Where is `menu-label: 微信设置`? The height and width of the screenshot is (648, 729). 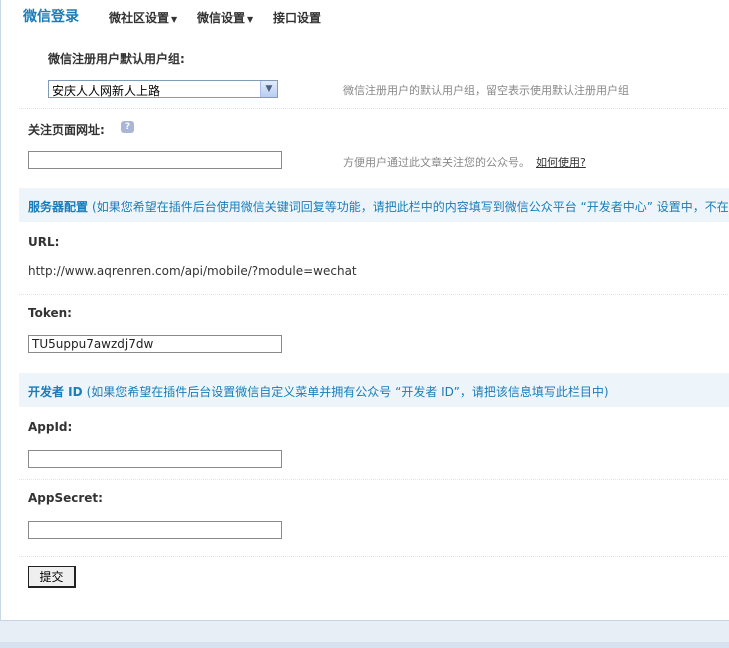 menu-label: 微信设置 is located at coordinates (221, 18).